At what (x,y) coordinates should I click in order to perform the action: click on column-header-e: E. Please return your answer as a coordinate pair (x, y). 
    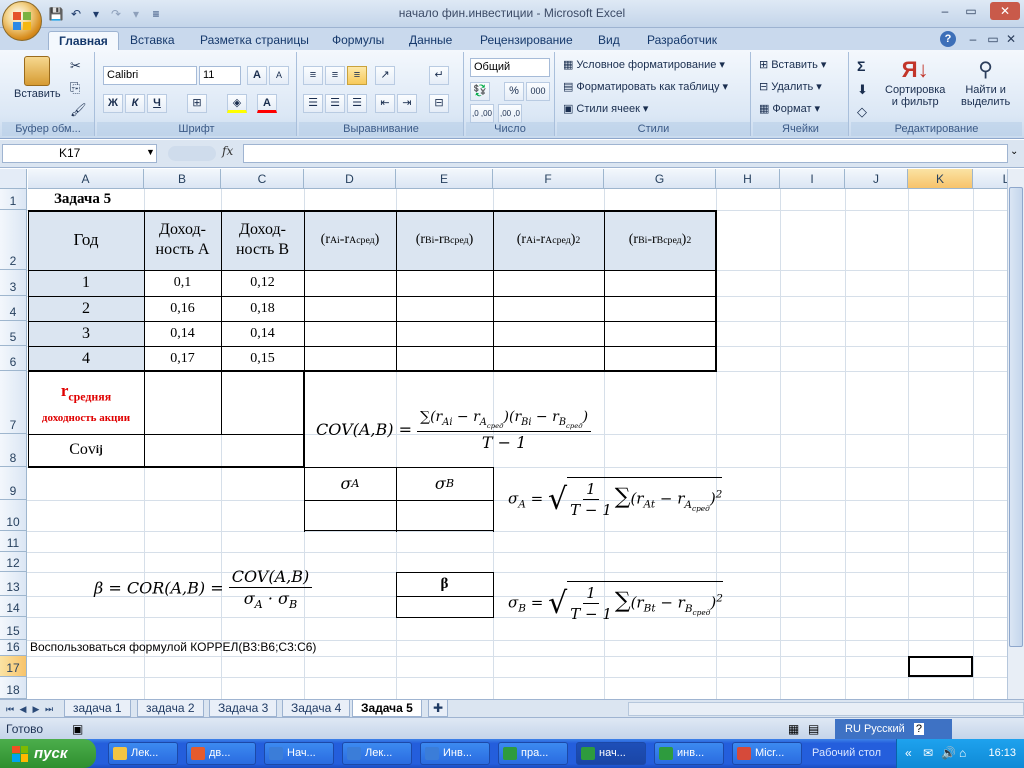
    Looking at the image, I should click on (444, 179).